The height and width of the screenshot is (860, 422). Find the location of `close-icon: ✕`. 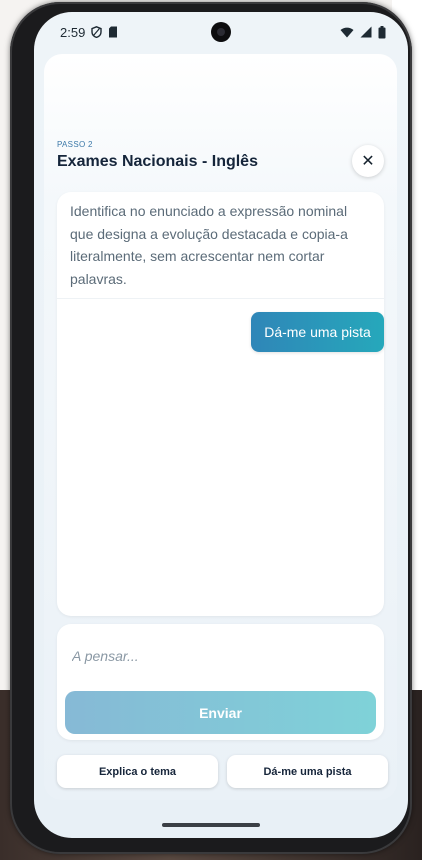

close-icon: ✕ is located at coordinates (368, 161).